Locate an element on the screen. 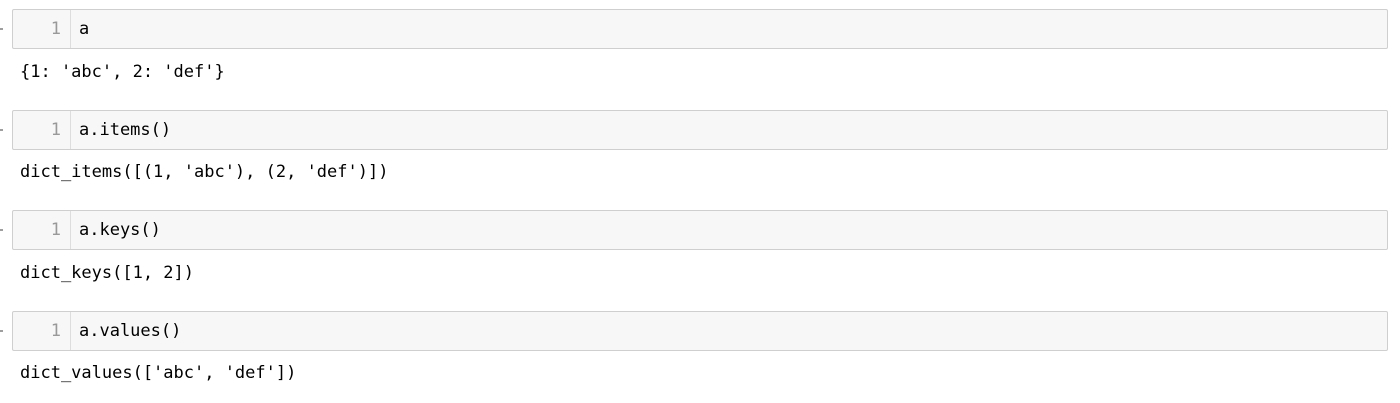 The image size is (1400, 403). code-input-4: 1 a.values() is located at coordinates (700, 331).